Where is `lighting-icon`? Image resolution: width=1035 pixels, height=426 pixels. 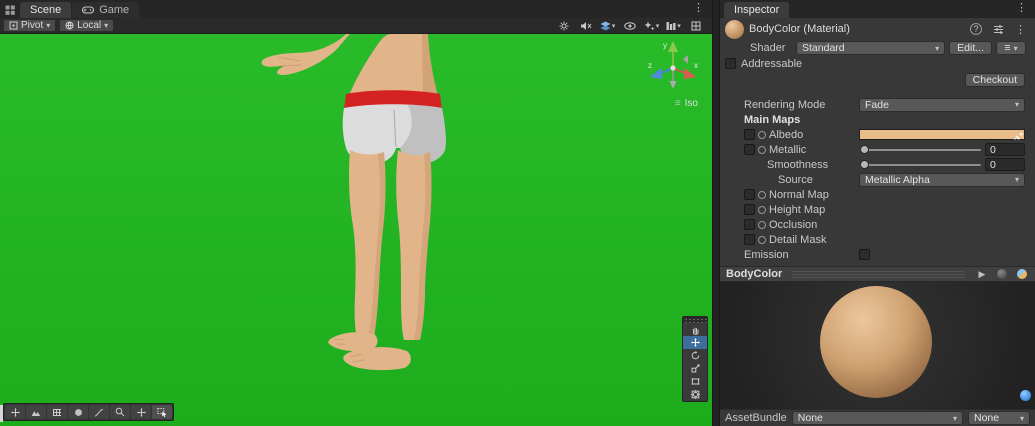
lighting-icon is located at coordinates (563, 26).